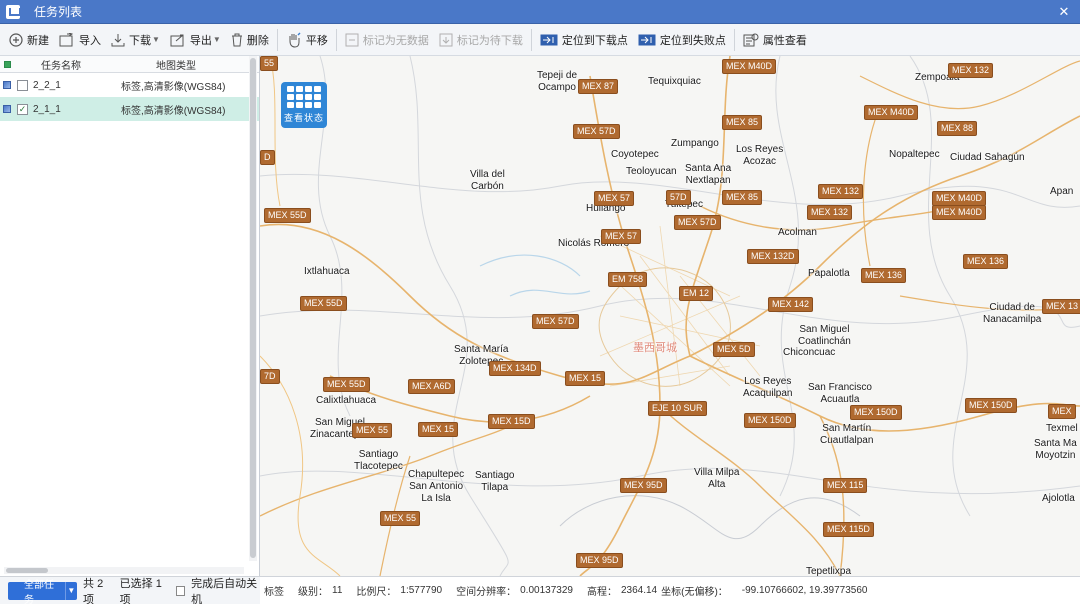  Describe the element at coordinates (775, 40) in the screenshot. I see `properties-button: 属性查看` at that location.